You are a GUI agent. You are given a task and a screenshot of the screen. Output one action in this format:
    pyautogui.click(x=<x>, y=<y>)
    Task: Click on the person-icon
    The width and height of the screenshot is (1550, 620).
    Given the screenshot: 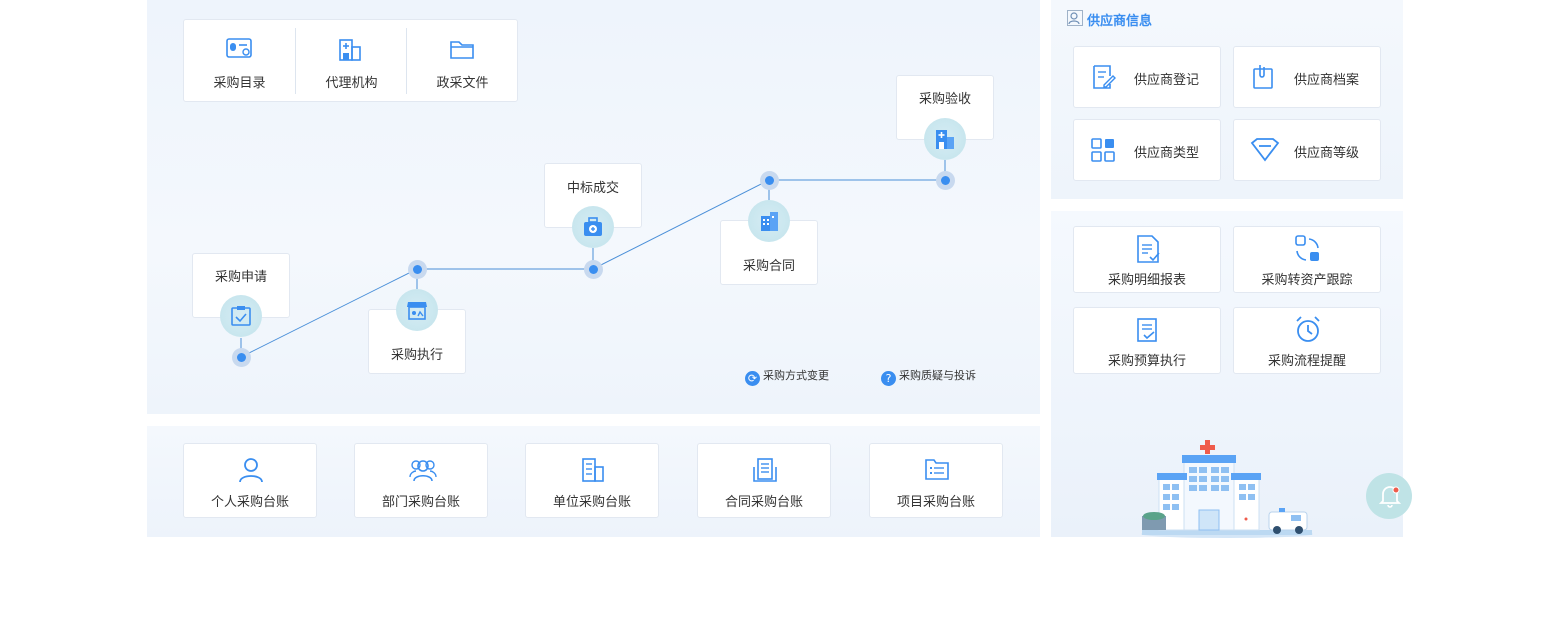 What is the action you would take?
    pyautogui.click(x=251, y=470)
    